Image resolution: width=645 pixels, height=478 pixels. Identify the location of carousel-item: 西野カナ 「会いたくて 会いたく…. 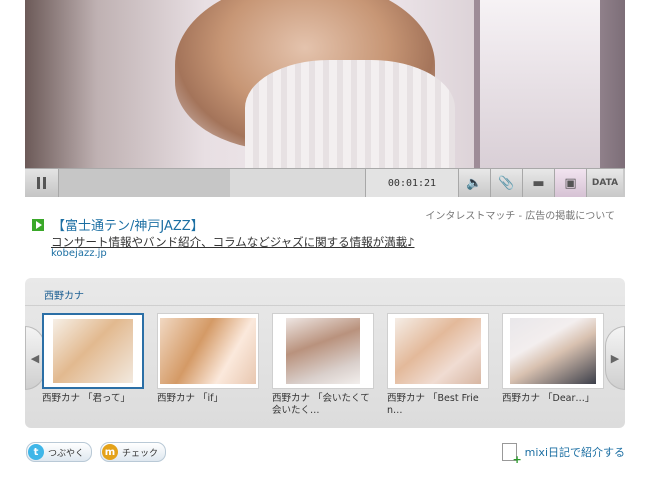
(323, 365).